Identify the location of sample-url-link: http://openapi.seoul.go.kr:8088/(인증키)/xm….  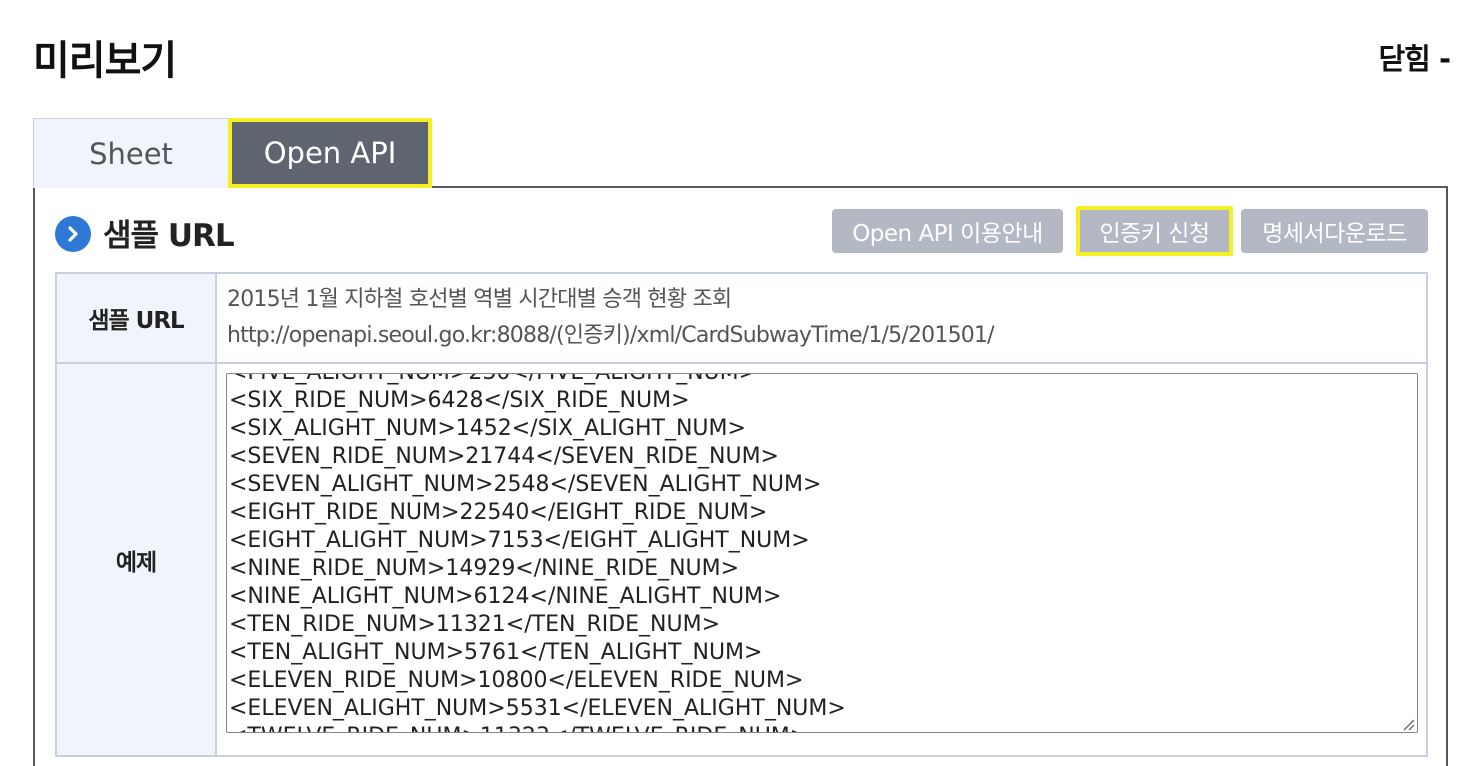
(821, 336).